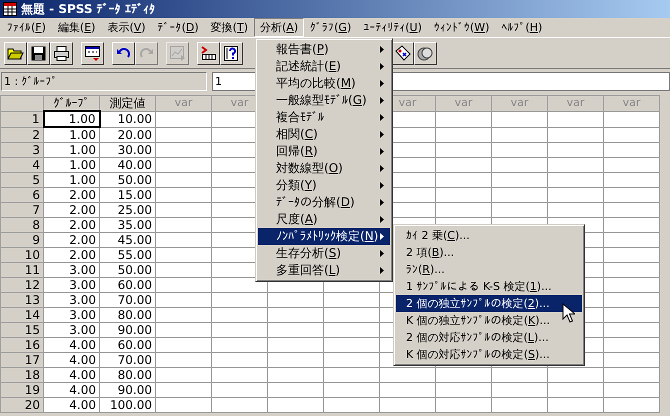  Describe the element at coordinates (22, 360) in the screenshot. I see `row-number: 17` at that location.